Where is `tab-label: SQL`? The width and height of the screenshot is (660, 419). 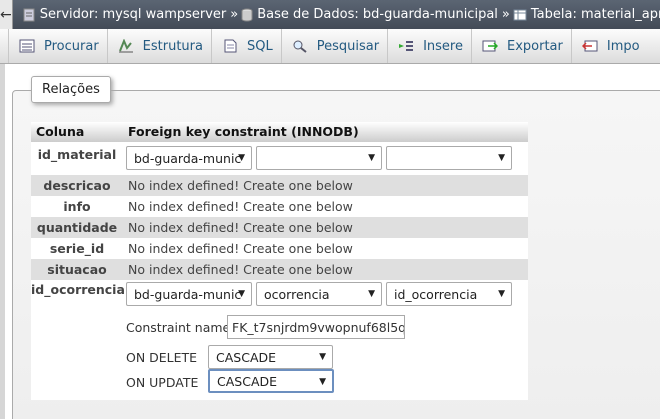
tab-label: SQL is located at coordinates (260, 46).